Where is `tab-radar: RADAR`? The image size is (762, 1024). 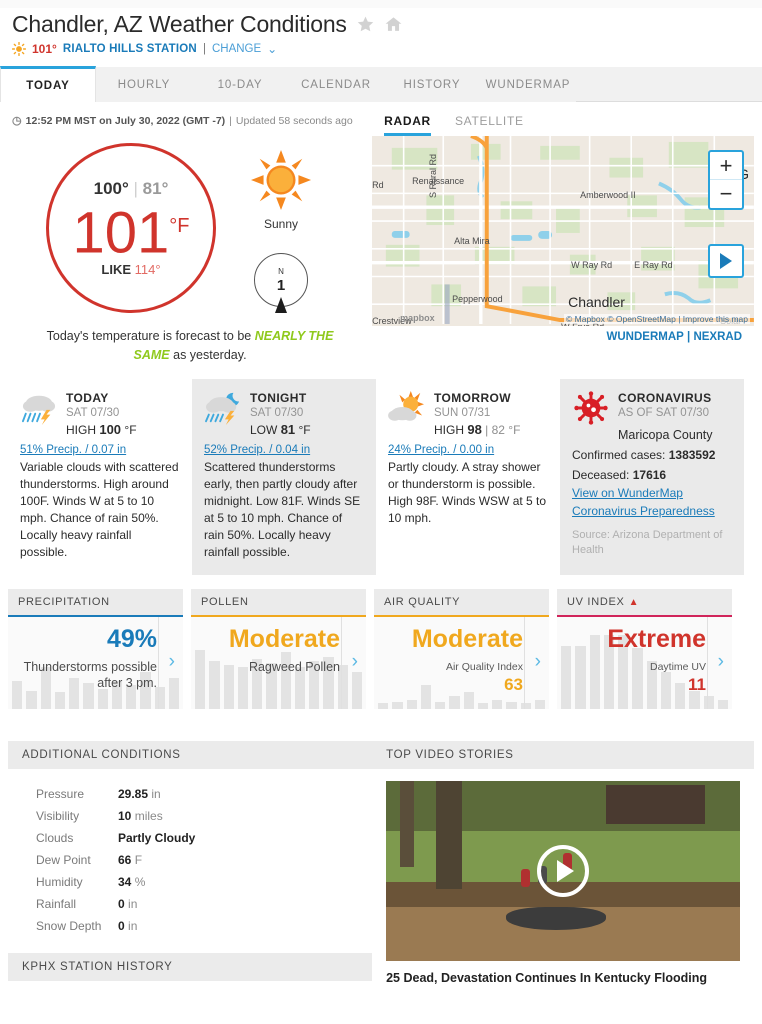 tab-radar: RADAR is located at coordinates (407, 125).